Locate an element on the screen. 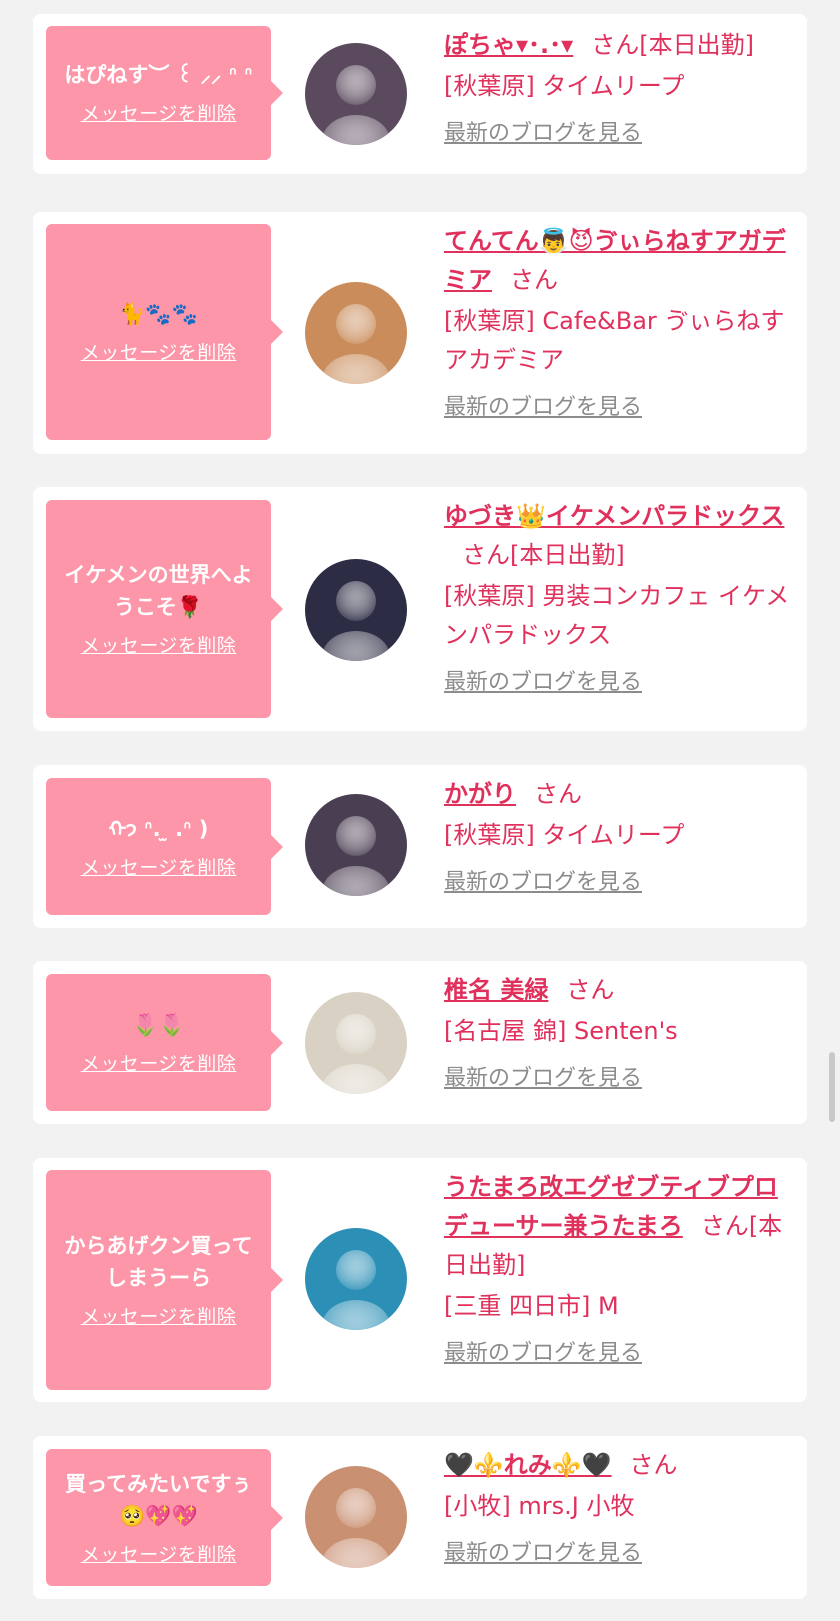 The width and height of the screenshot is (840, 1621). favorite-info: ぽちゃ▾･.･▾ さん[本日出勤] [秋葉原] タイムリープ最新のブログを見る is located at coordinates (618, 88).